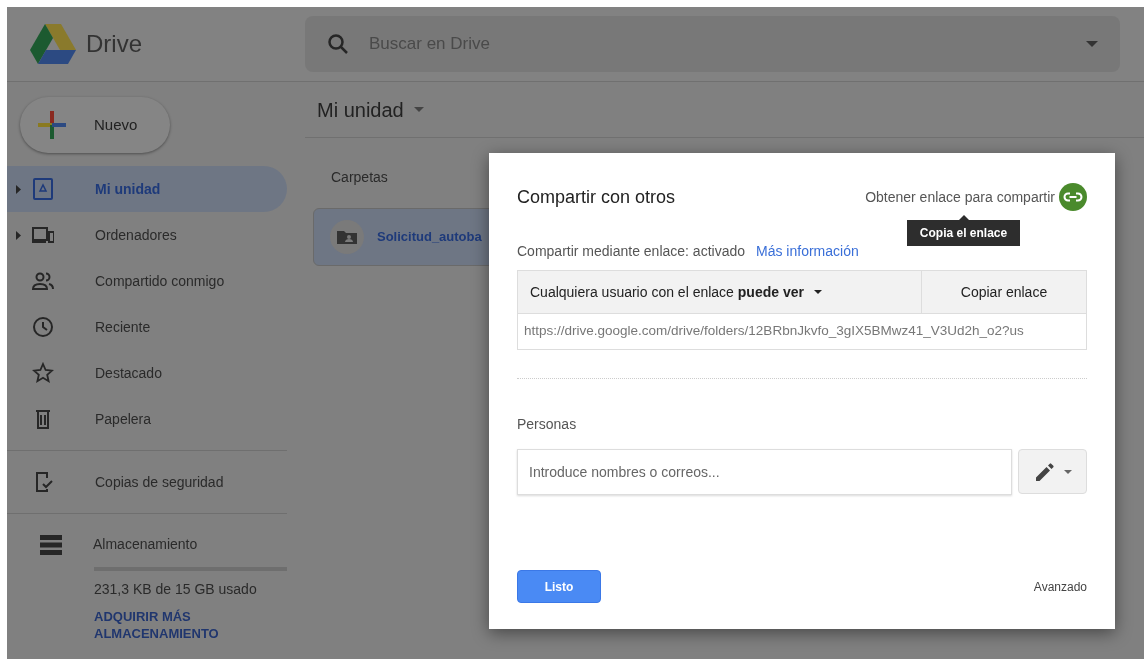 Image resolution: width=1144 pixels, height=659 pixels. What do you see at coordinates (347, 237) in the screenshot?
I see `shared-folder-icon` at bounding box center [347, 237].